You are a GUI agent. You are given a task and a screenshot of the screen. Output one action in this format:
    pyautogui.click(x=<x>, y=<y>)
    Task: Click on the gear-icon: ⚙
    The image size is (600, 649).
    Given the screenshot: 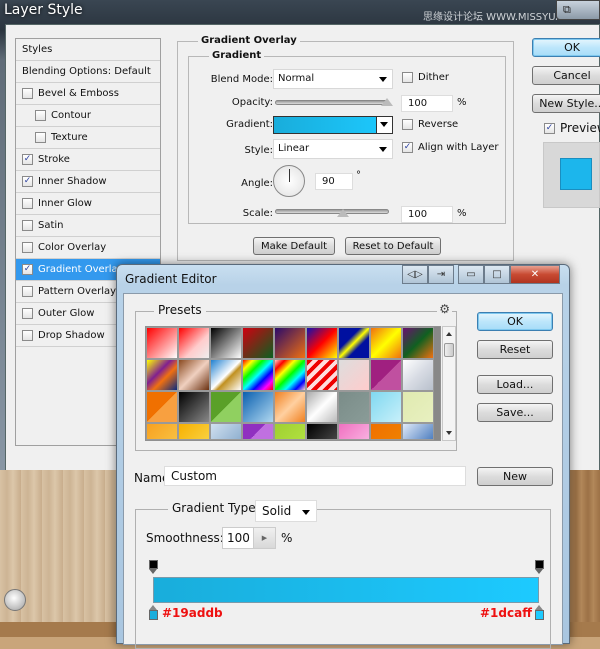 What is the action you would take?
    pyautogui.click(x=444, y=309)
    